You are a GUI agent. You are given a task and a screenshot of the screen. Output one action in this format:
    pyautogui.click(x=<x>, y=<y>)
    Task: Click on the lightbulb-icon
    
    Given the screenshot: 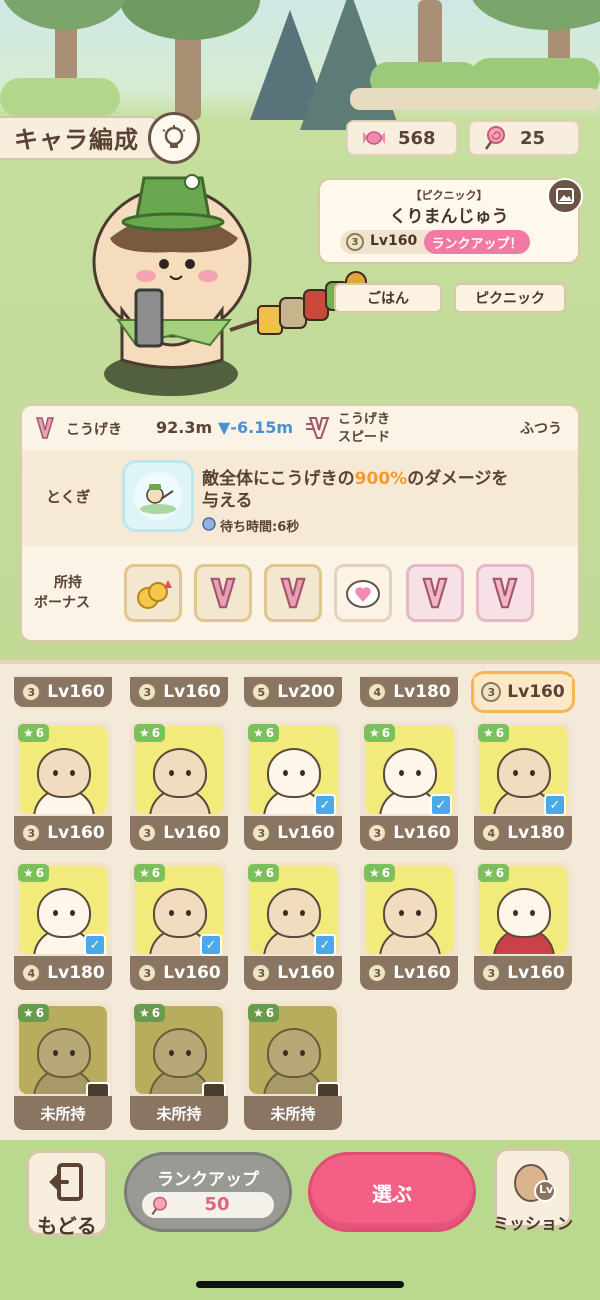 What is the action you would take?
    pyautogui.click(x=174, y=136)
    